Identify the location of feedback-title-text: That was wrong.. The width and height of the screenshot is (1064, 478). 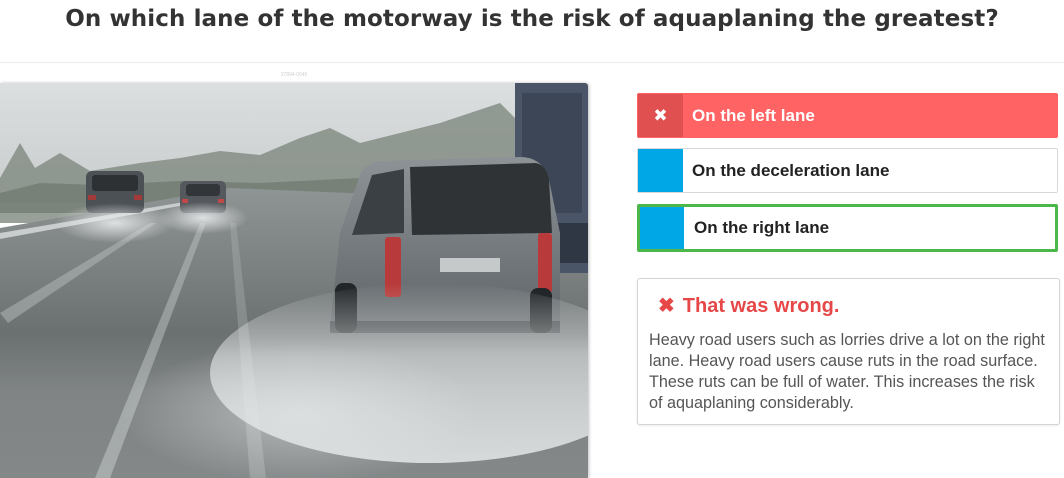
(761, 306).